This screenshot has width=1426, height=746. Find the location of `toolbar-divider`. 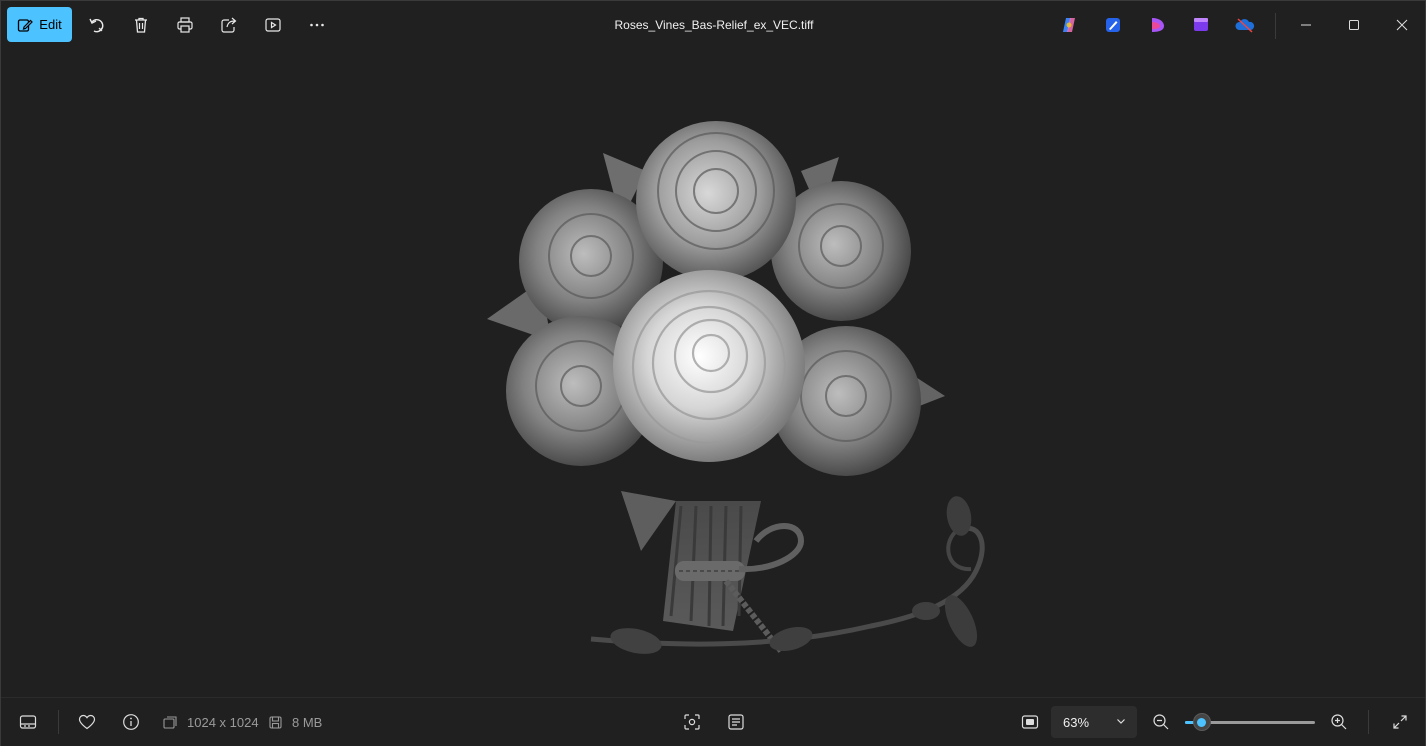

toolbar-divider is located at coordinates (1275, 26).